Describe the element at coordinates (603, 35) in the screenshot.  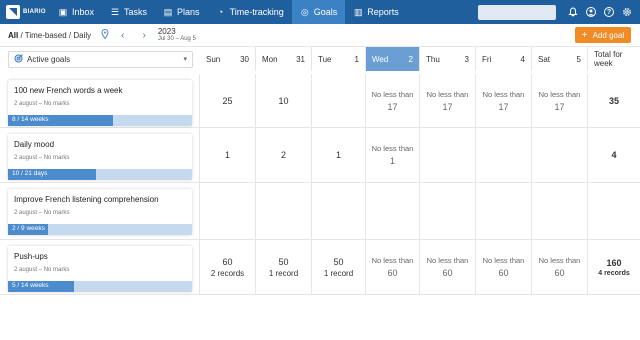
I see `add-goal-button: + Add goal` at that location.